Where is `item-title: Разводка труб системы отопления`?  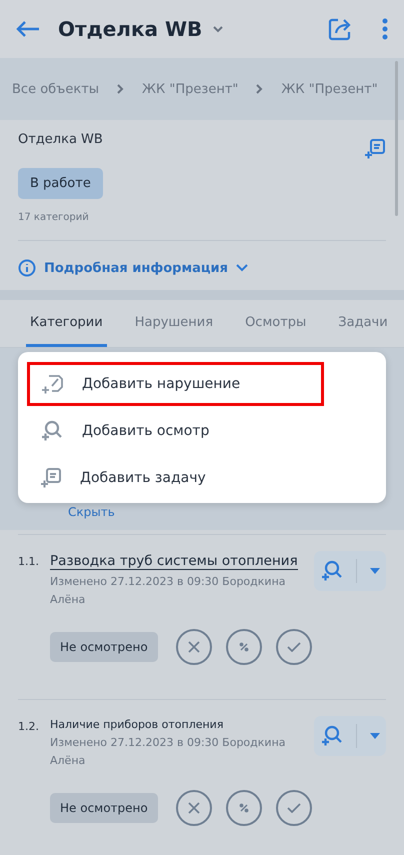 item-title: Разводка труб системы отопления is located at coordinates (174, 561).